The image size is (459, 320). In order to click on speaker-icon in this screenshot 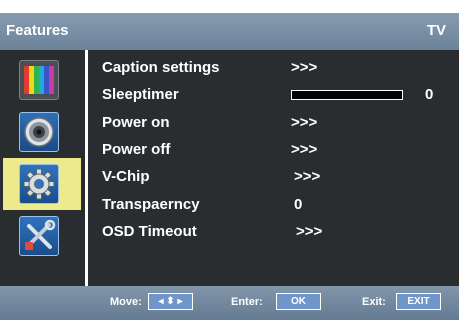, I will do `click(39, 132)`.